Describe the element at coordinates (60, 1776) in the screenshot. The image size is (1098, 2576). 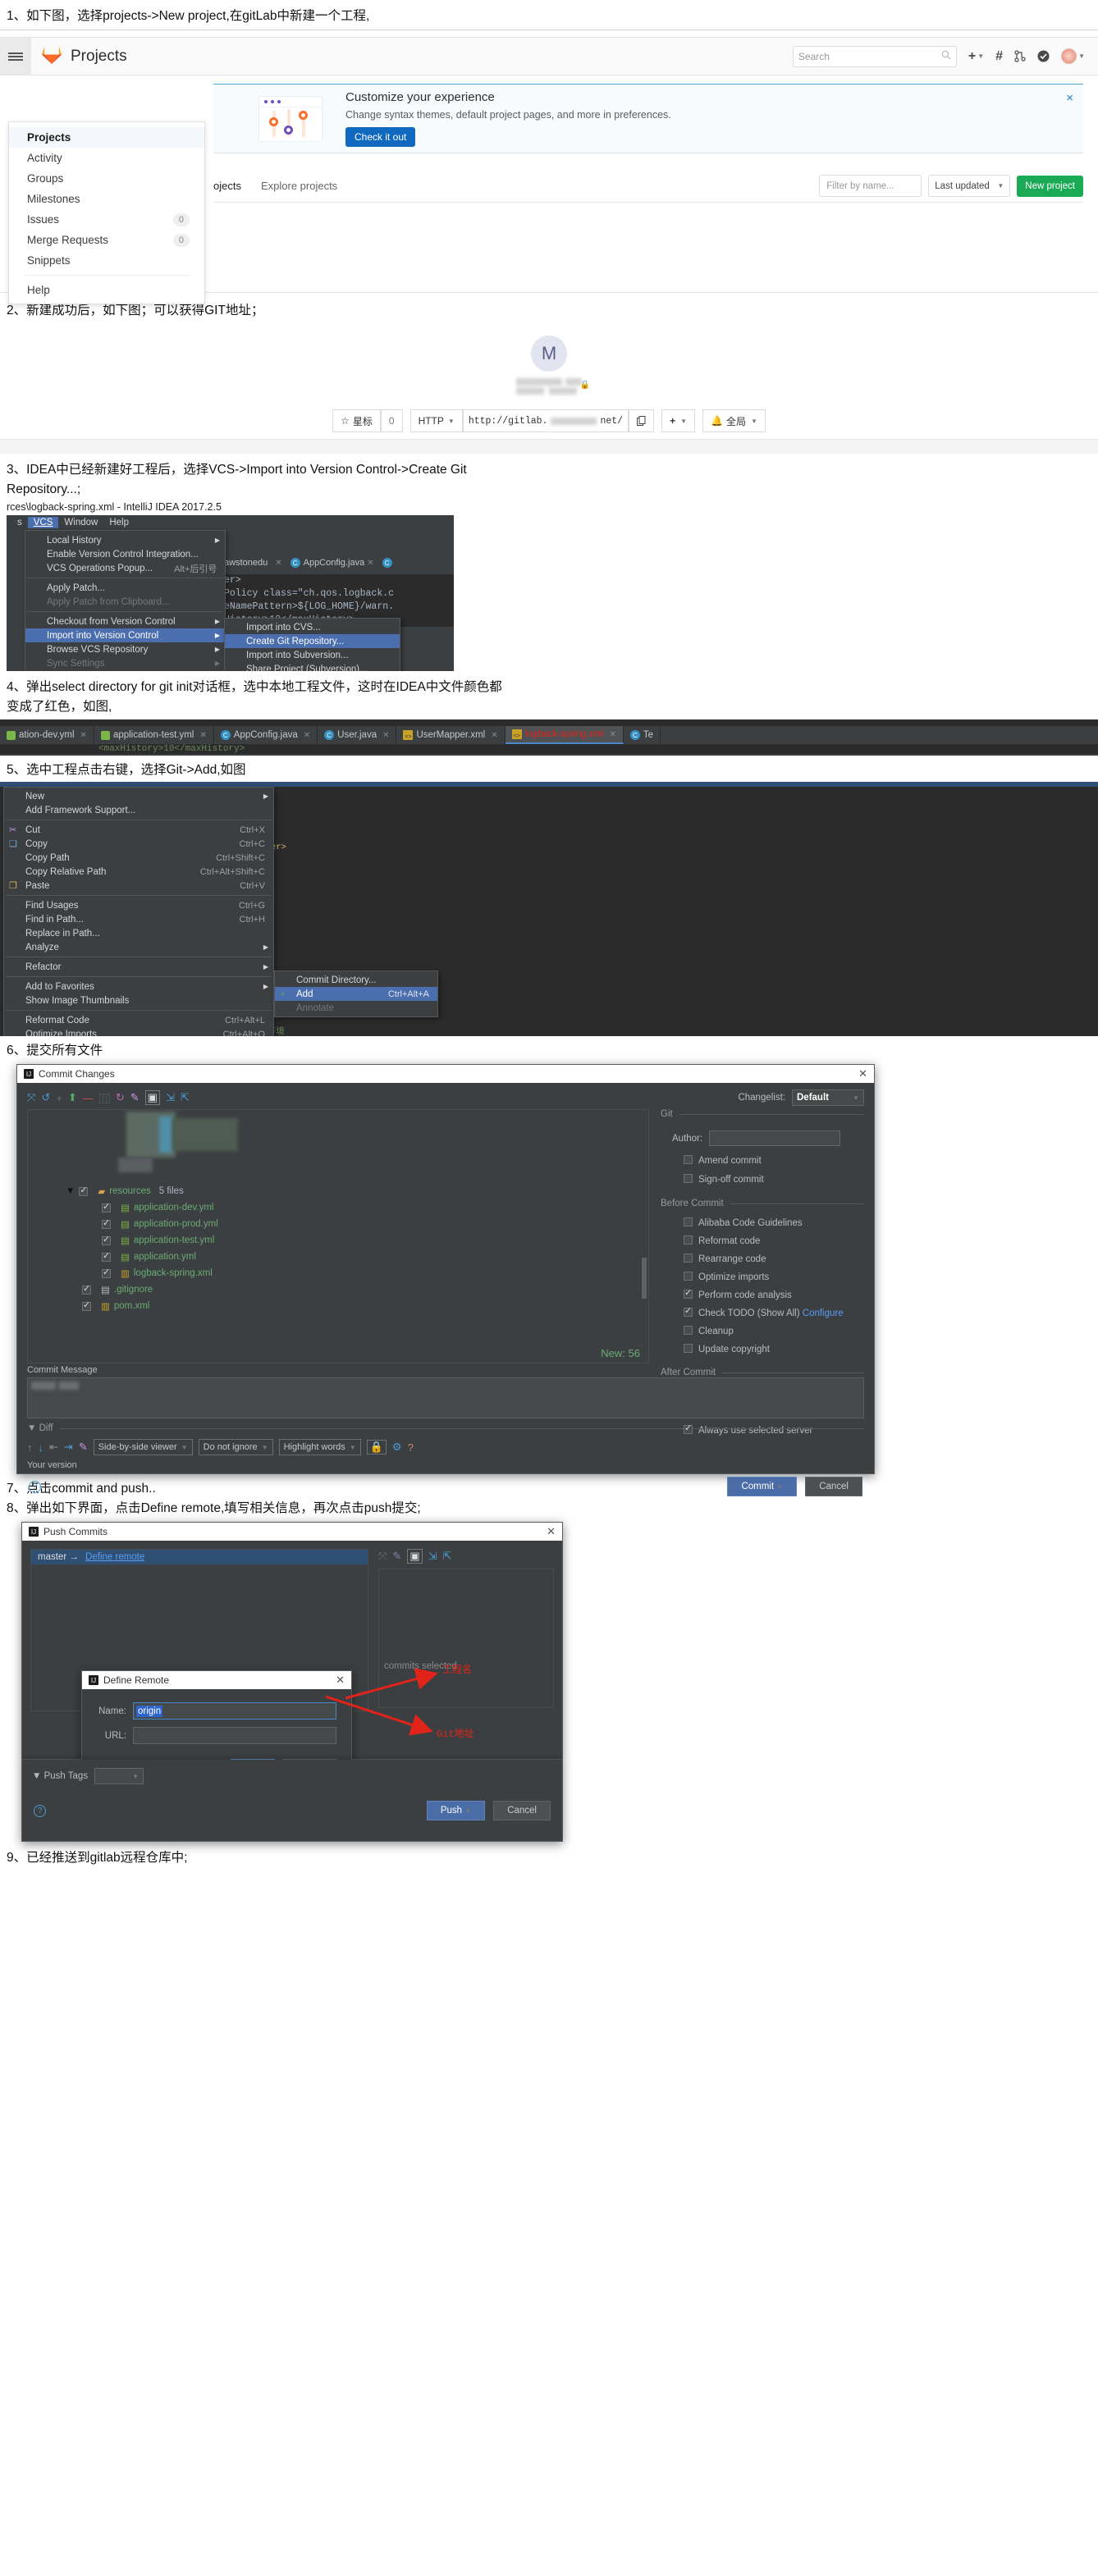
I see `push-tags-label: ▼ Push Tags` at that location.